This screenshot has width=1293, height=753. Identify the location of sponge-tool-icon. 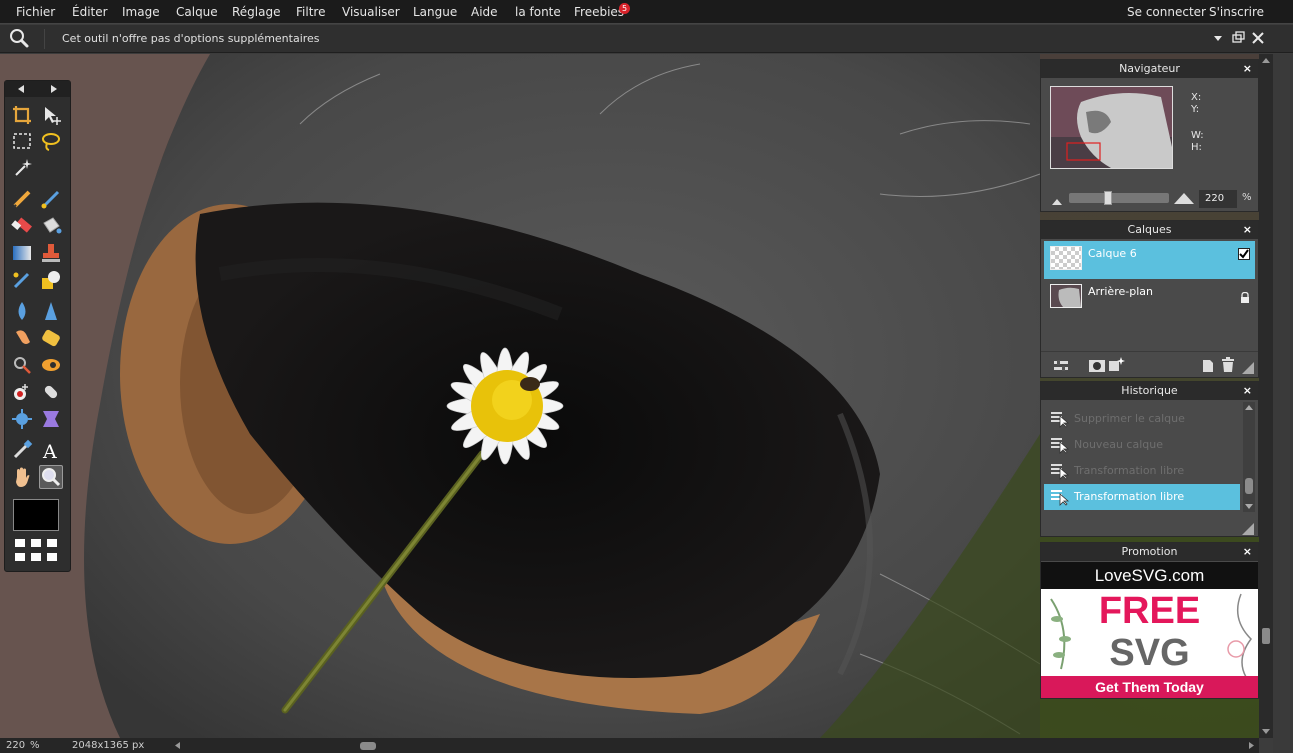
(51, 338).